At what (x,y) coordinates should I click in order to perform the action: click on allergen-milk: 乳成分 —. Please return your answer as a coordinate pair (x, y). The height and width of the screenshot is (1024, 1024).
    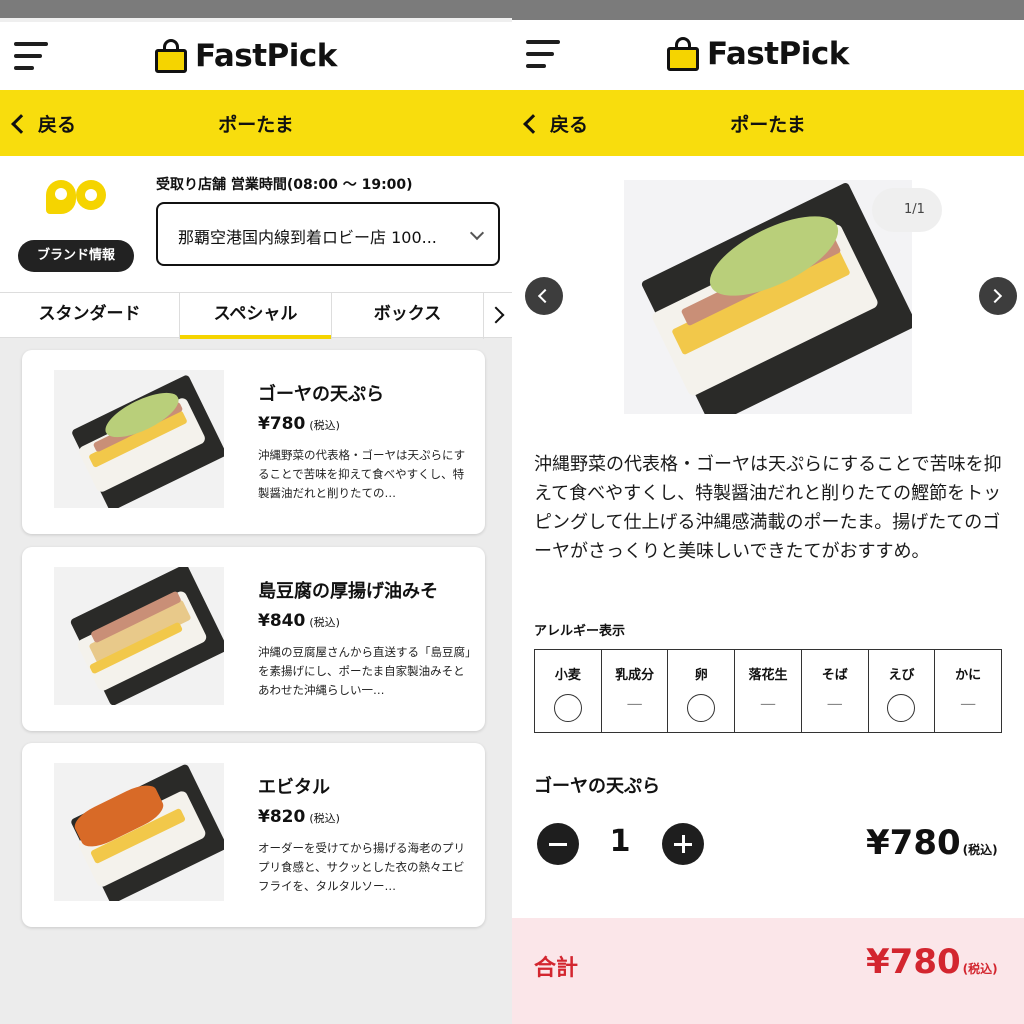
    Looking at the image, I should click on (635, 691).